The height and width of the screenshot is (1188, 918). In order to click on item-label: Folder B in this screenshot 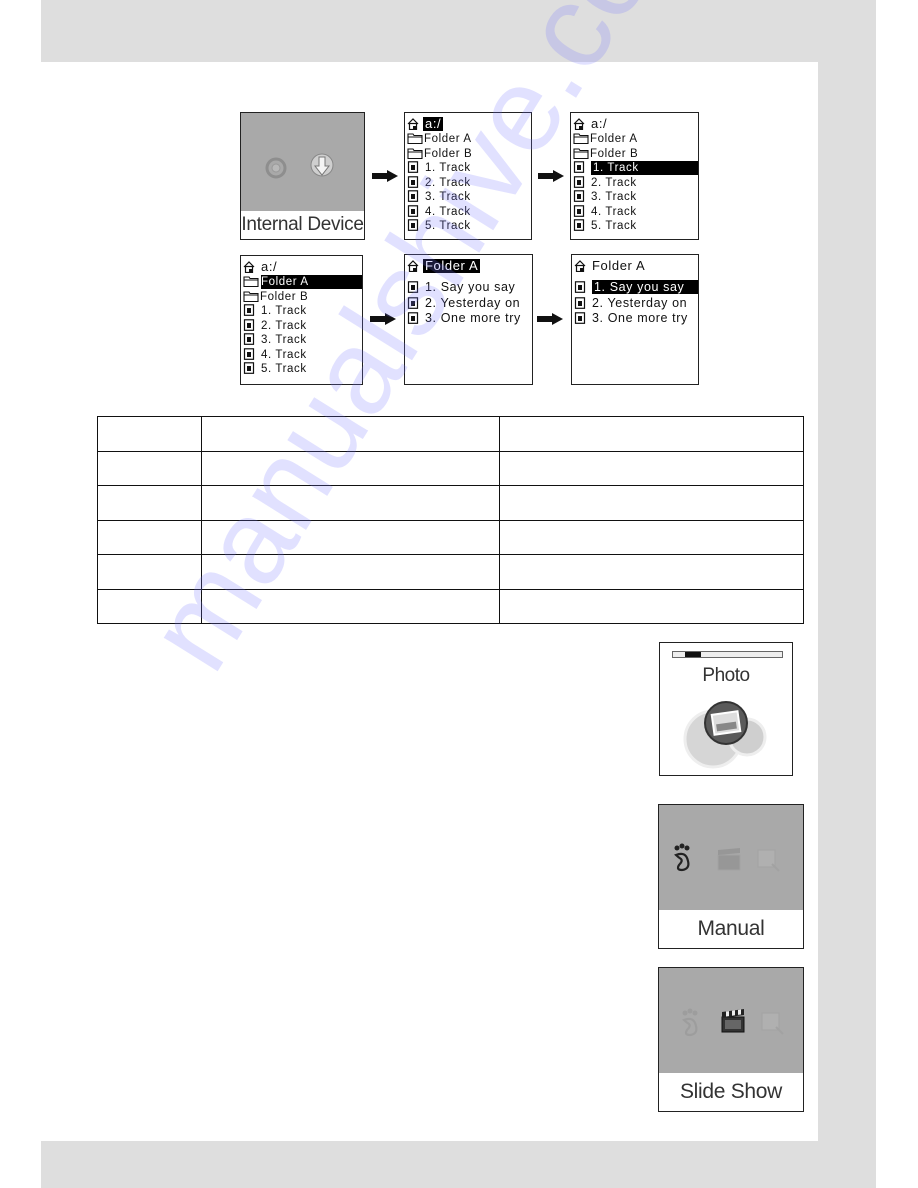, I will do `click(614, 153)`.